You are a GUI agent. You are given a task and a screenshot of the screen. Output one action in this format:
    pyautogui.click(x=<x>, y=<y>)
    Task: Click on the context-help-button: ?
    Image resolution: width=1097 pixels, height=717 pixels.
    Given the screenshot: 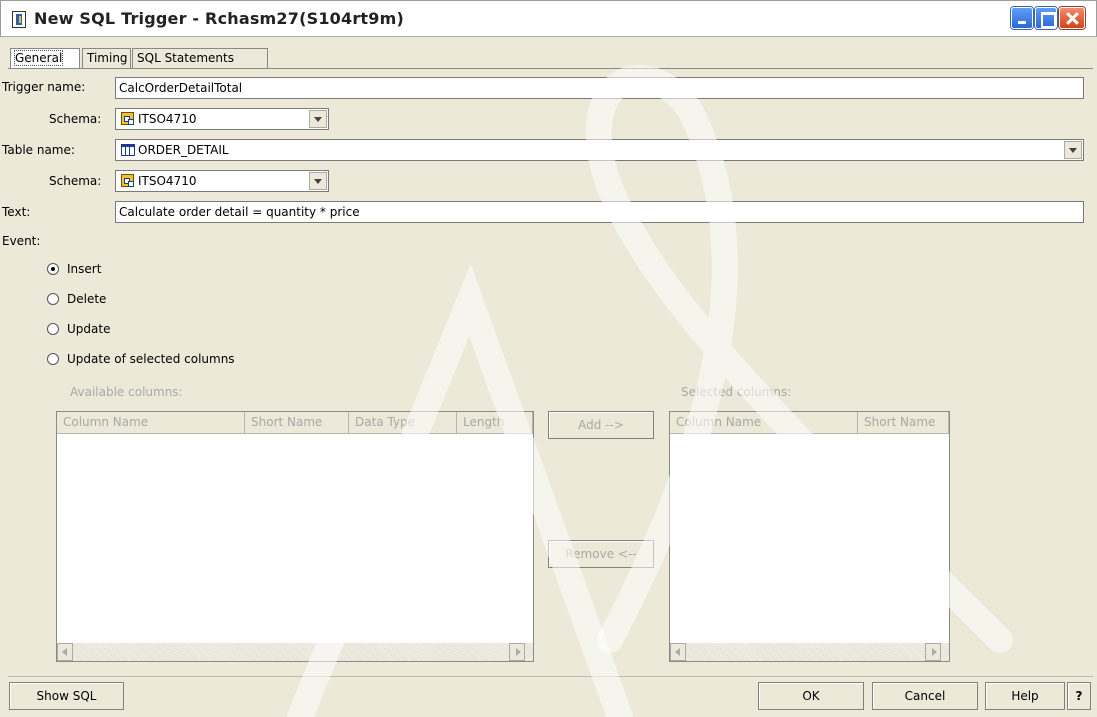 What is the action you would take?
    pyautogui.click(x=1079, y=696)
    